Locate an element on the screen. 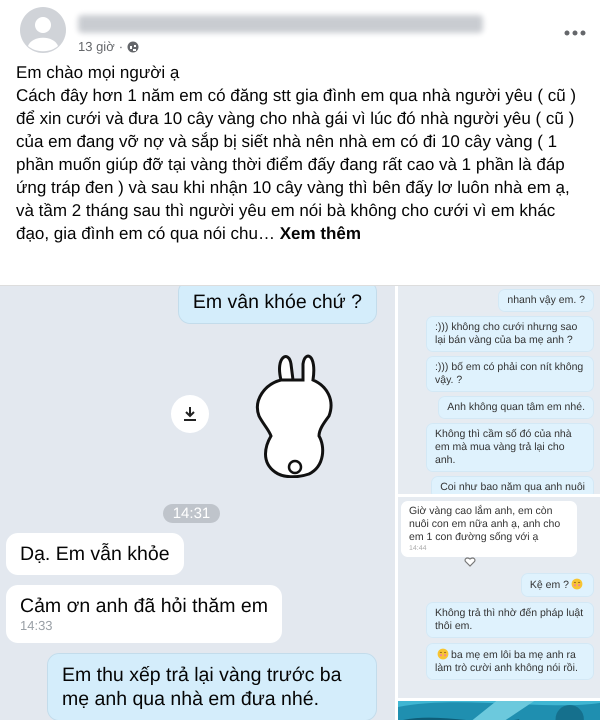 Image resolution: width=600 pixels, height=720 pixels. time-pill: 14:31 is located at coordinates (191, 513).